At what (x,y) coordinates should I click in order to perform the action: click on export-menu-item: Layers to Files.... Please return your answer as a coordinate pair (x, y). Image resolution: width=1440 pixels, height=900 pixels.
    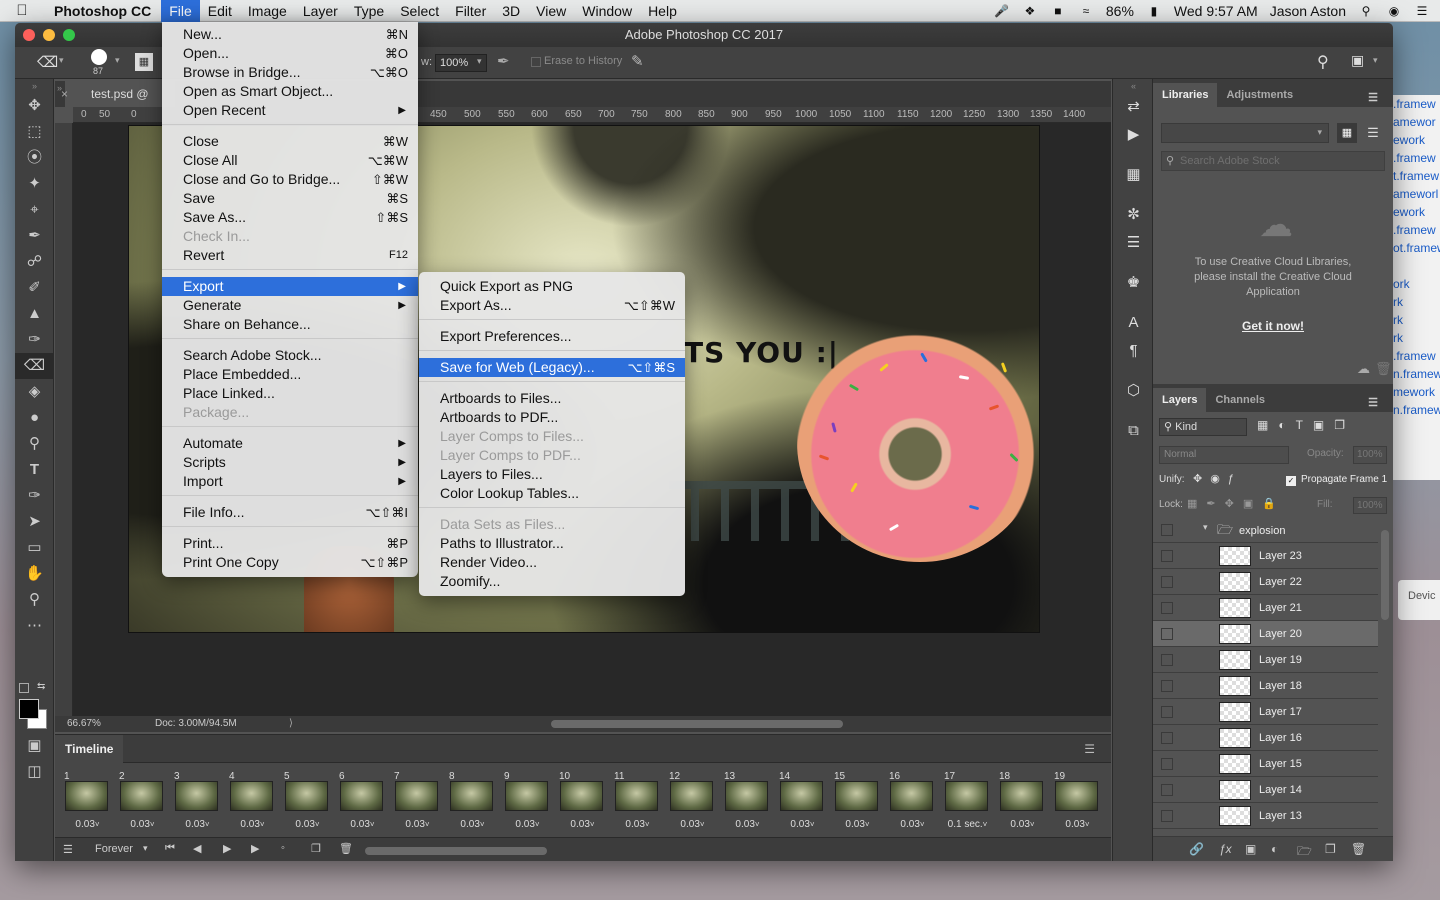
    Looking at the image, I should click on (552, 474).